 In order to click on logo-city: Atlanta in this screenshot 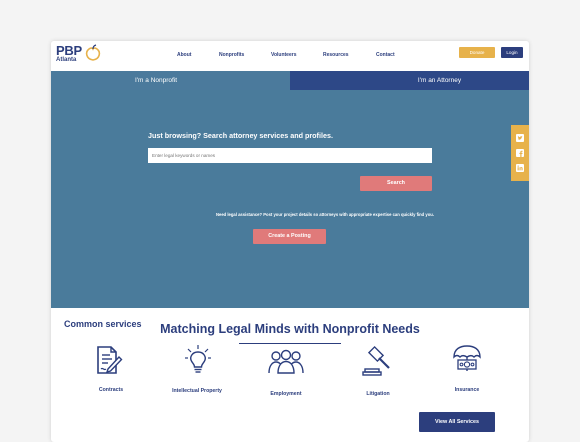, I will do `click(66, 60)`.